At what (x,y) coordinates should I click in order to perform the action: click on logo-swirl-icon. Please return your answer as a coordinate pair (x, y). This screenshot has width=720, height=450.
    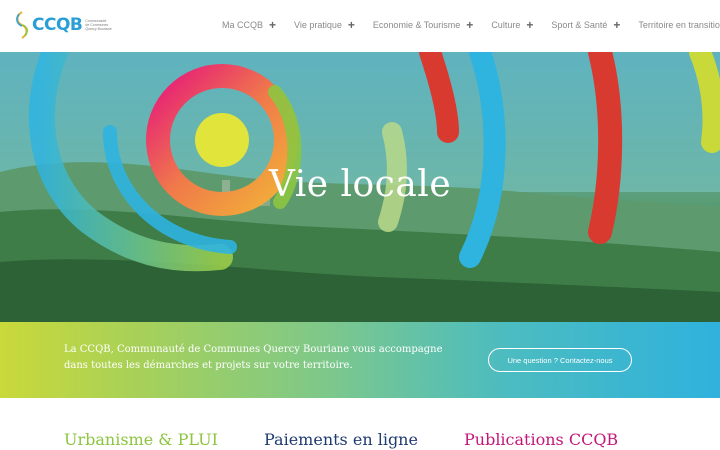
    Looking at the image, I should click on (22, 25).